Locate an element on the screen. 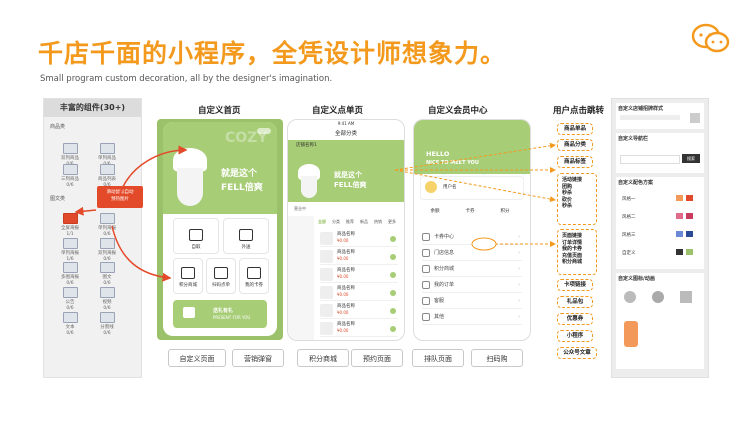 The height and width of the screenshot is (422, 750). gift-box-icon is located at coordinates (189, 312).